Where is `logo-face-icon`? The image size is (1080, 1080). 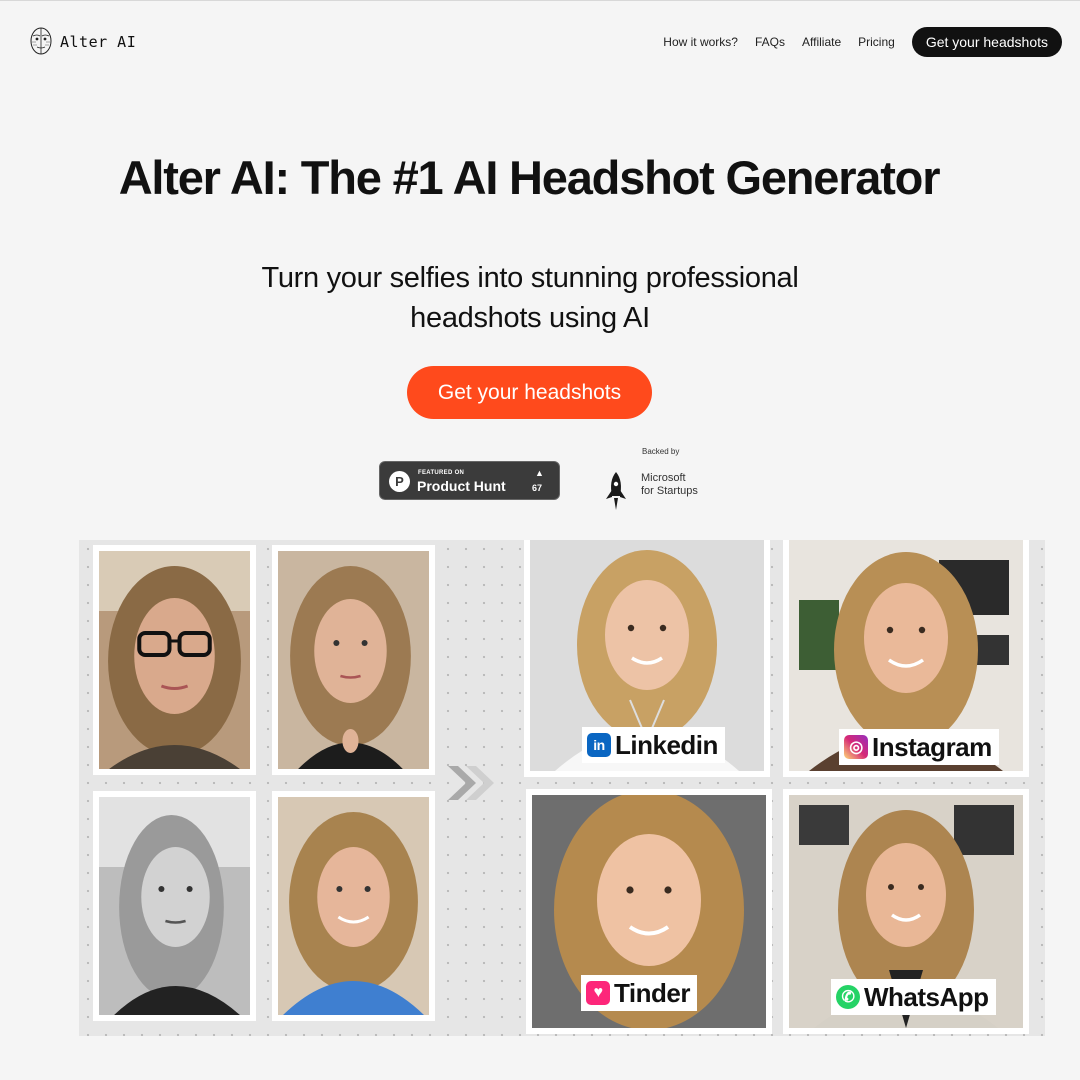 logo-face-icon is located at coordinates (41, 41).